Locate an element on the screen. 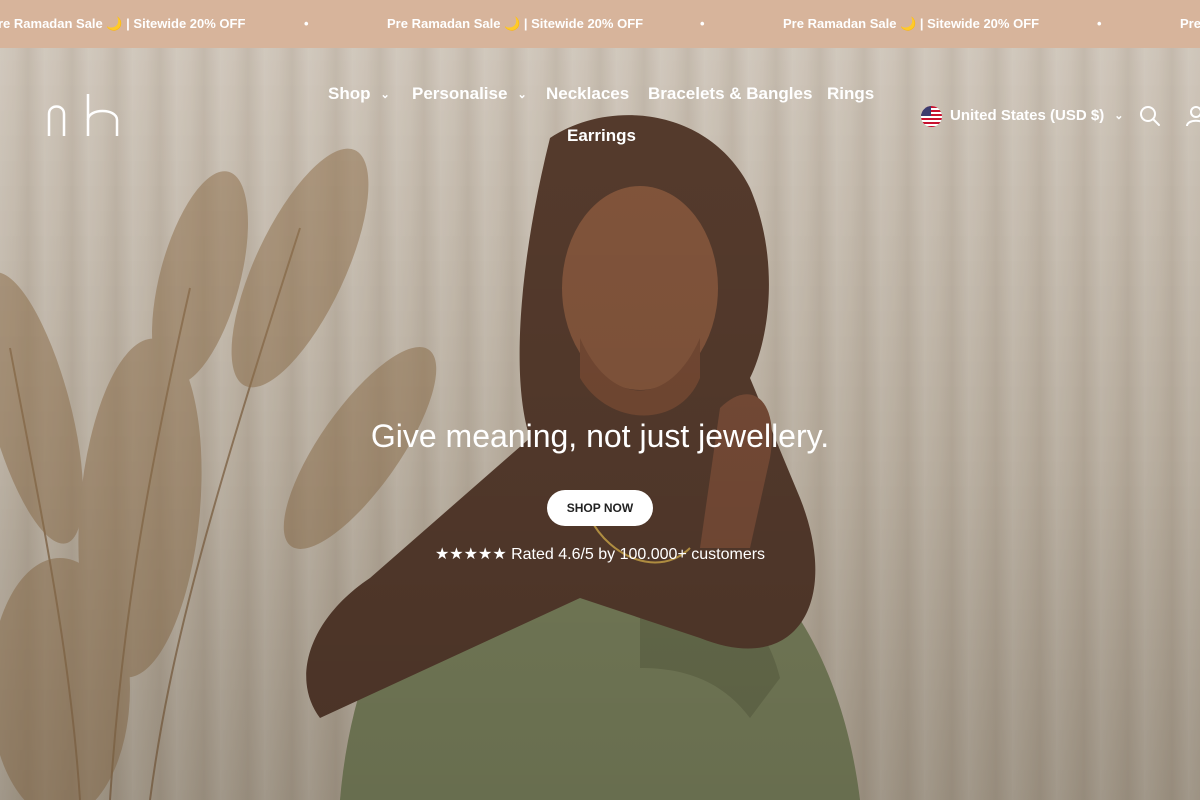 This screenshot has width=1200, height=800. nav-item-shop: Shop ⌄ is located at coordinates (359, 94).